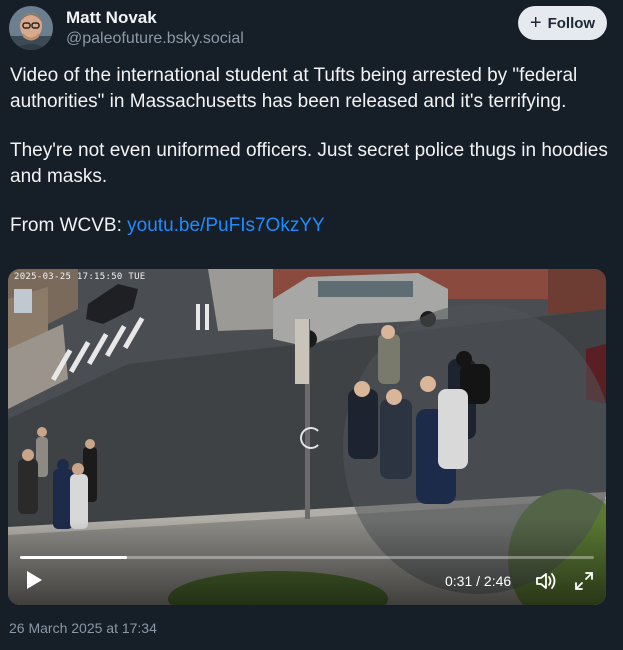  I want to click on volume-button, so click(546, 581).